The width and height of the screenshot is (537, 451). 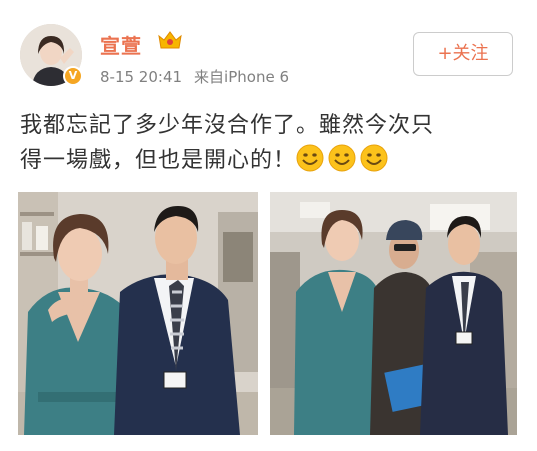 I want to click on post-text: 我都忘記了多少年沒合作了。雖然今次只 得一場戲，但也是開心的！, so click(x=270, y=143).